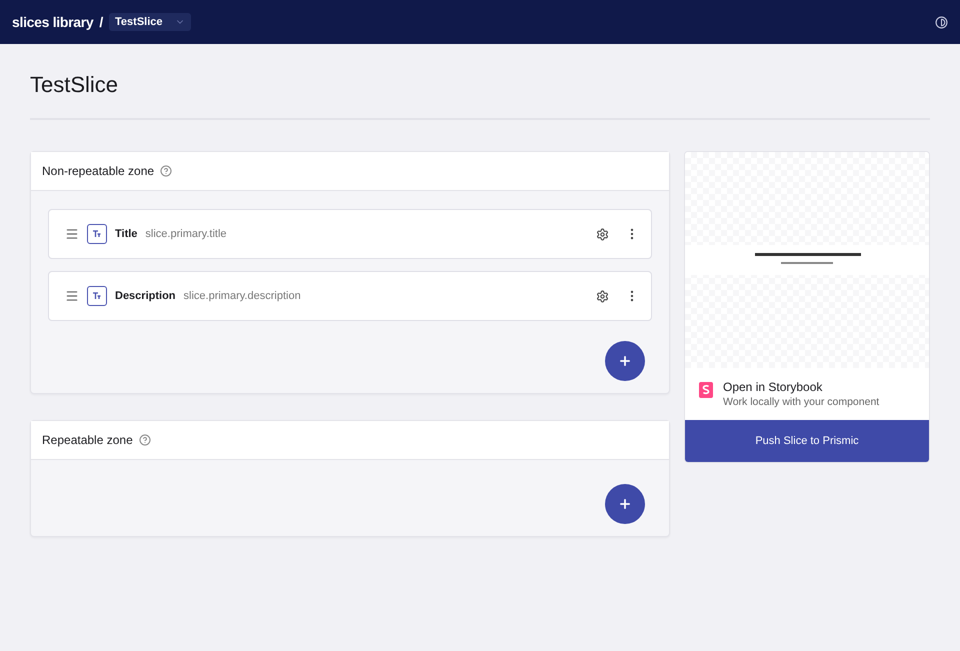 The image size is (960, 651). I want to click on field-row: Title slice.primary.title, so click(350, 234).